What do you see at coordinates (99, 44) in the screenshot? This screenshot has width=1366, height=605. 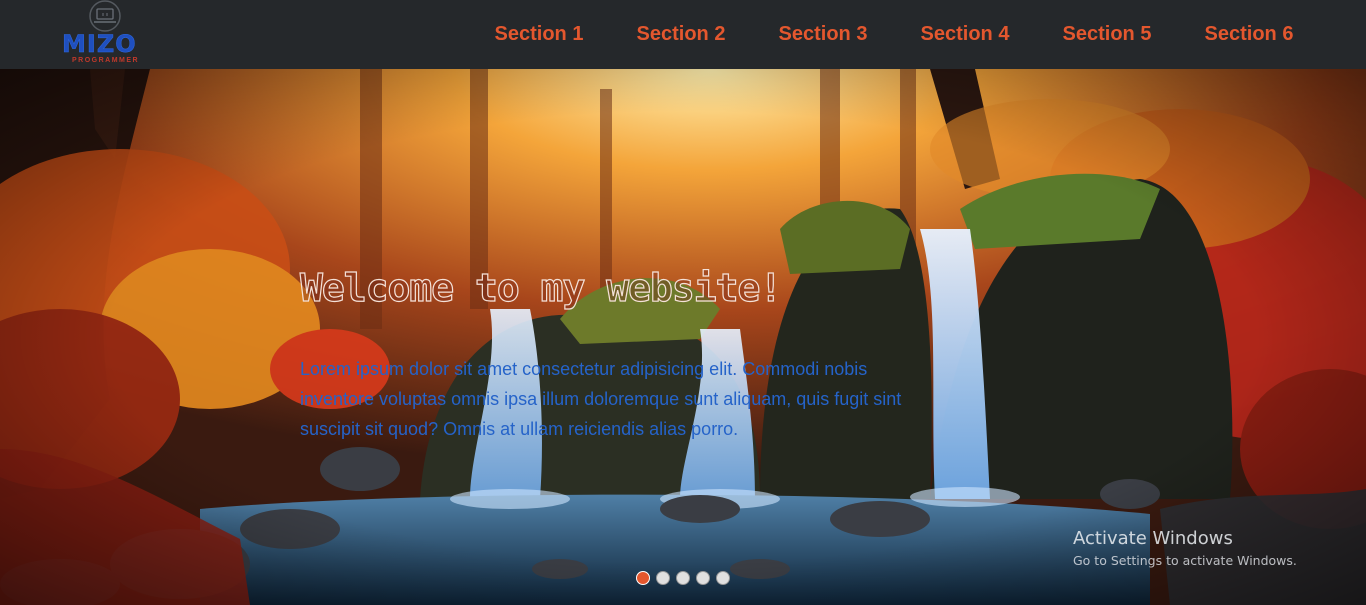 I see `brand-name: MIZO` at bounding box center [99, 44].